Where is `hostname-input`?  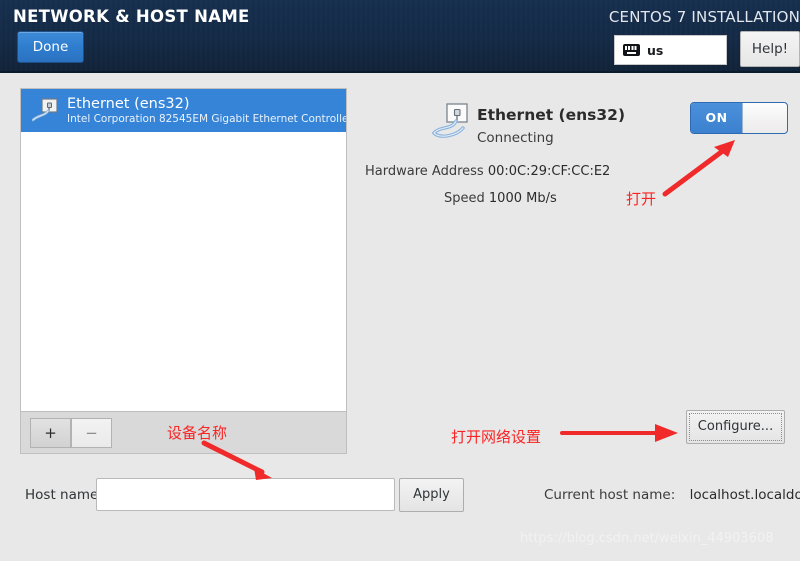 hostname-input is located at coordinates (245, 494).